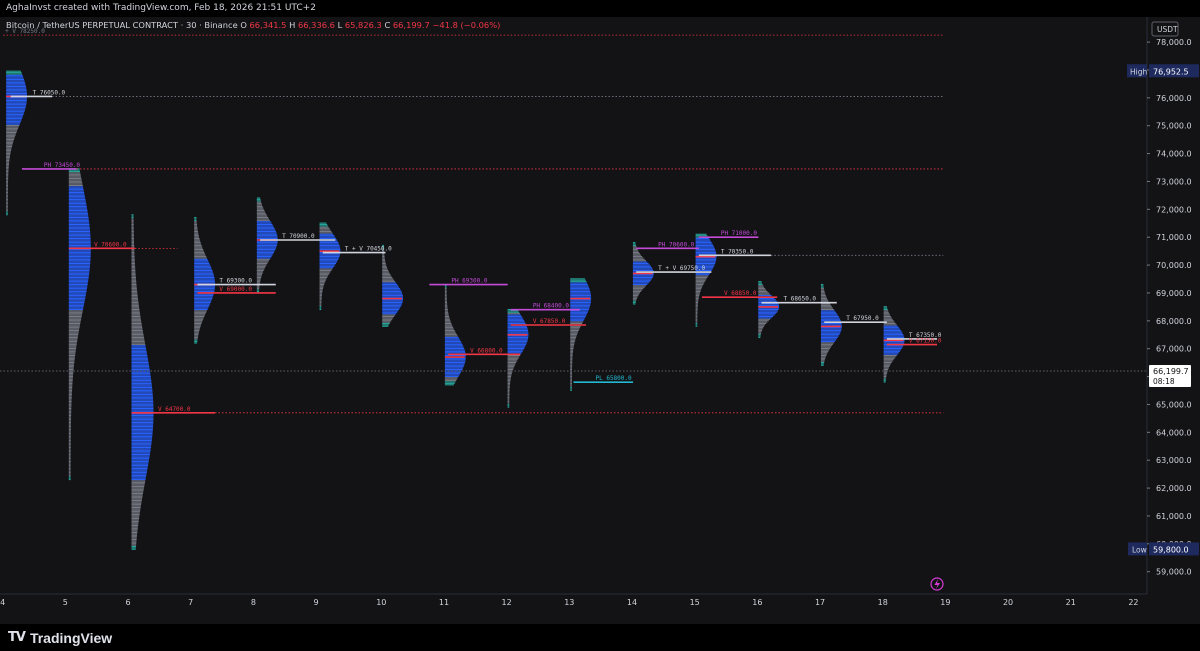 The width and height of the screenshot is (1200, 651). I want to click on x-tick-label: 13, so click(569, 602).